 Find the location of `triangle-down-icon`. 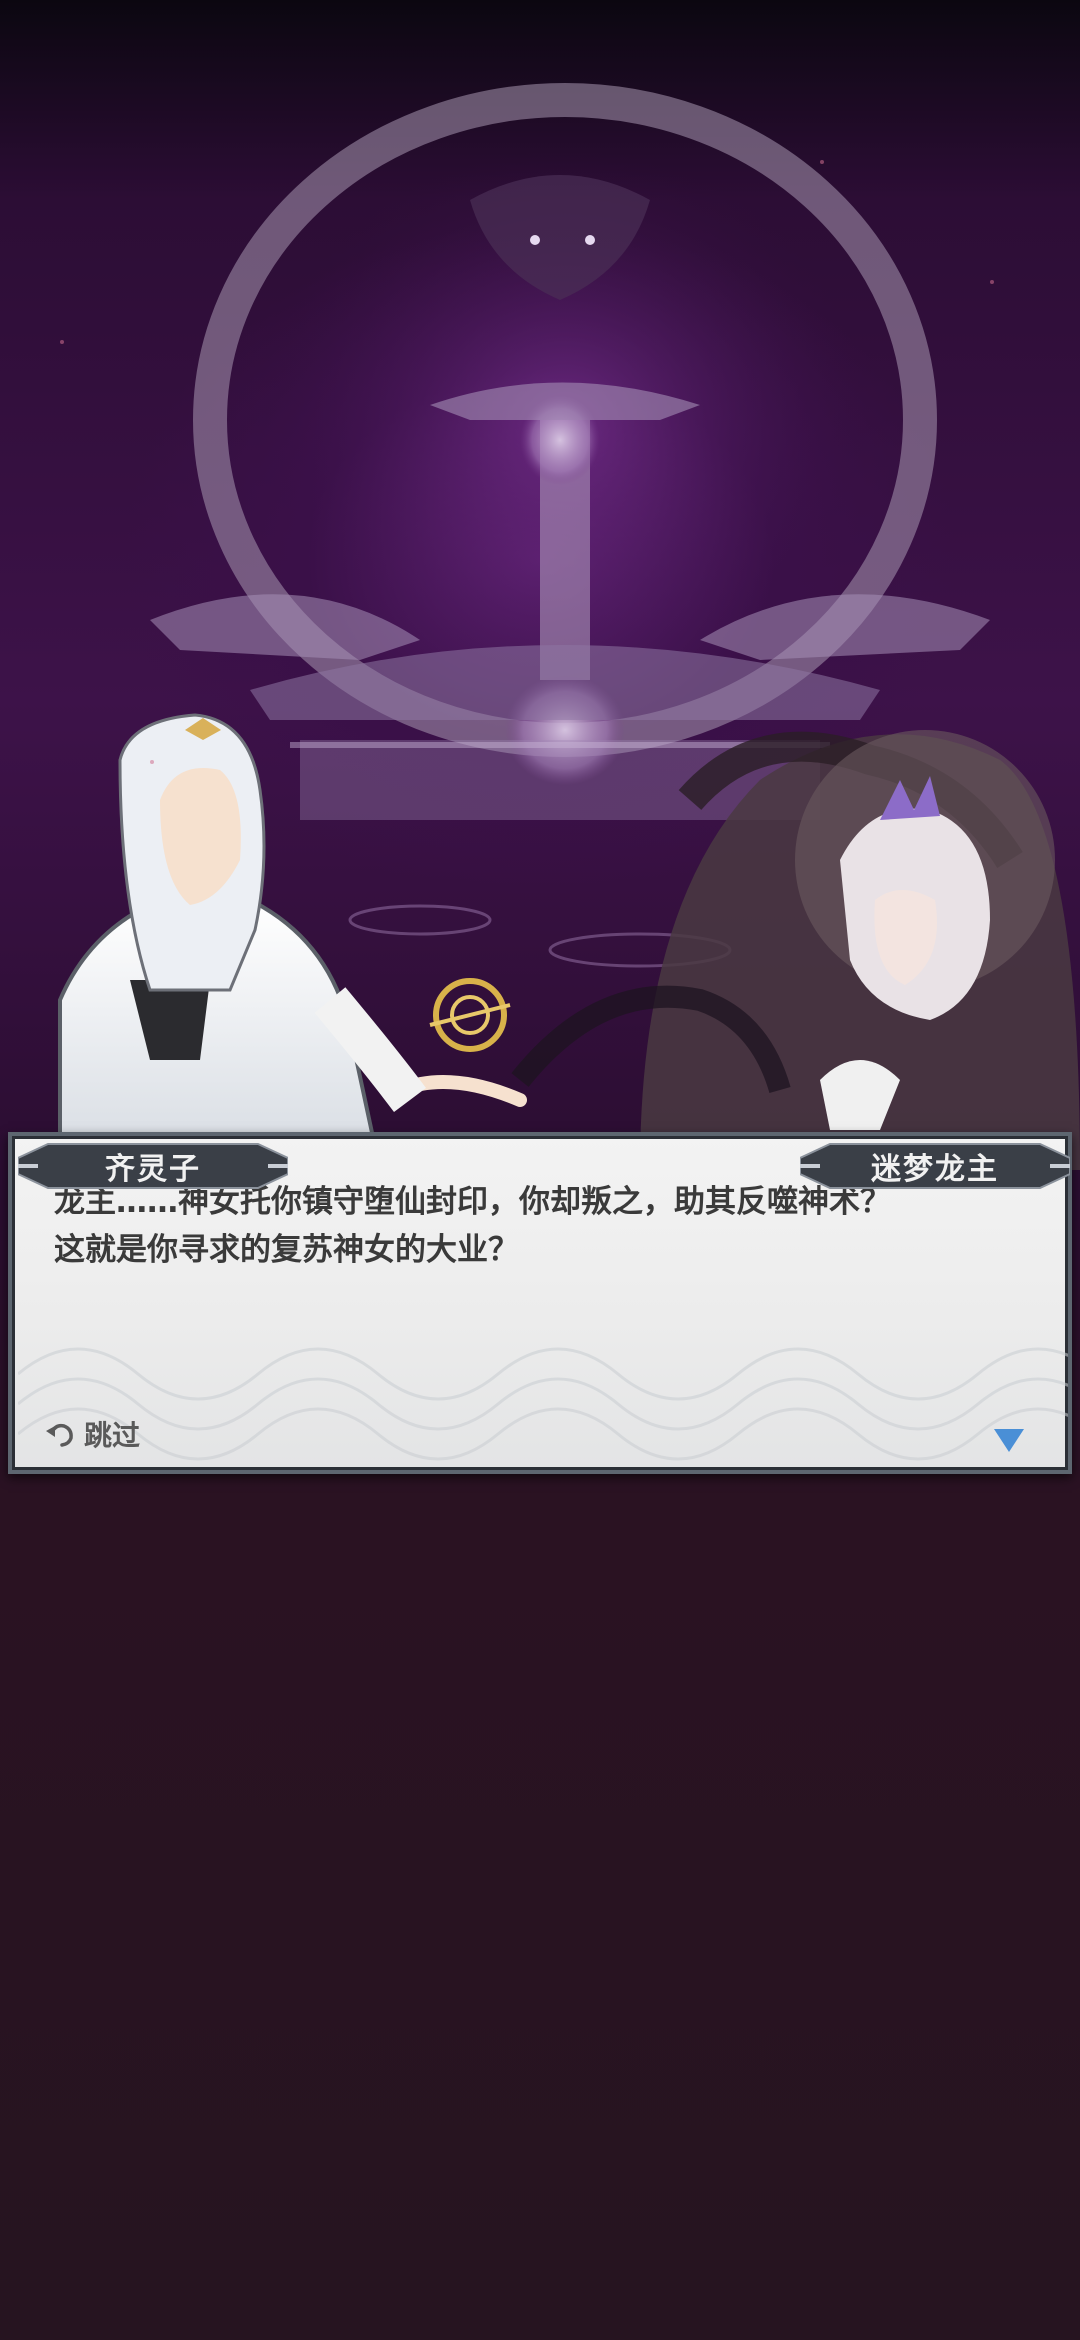

triangle-down-icon is located at coordinates (1009, 1440).